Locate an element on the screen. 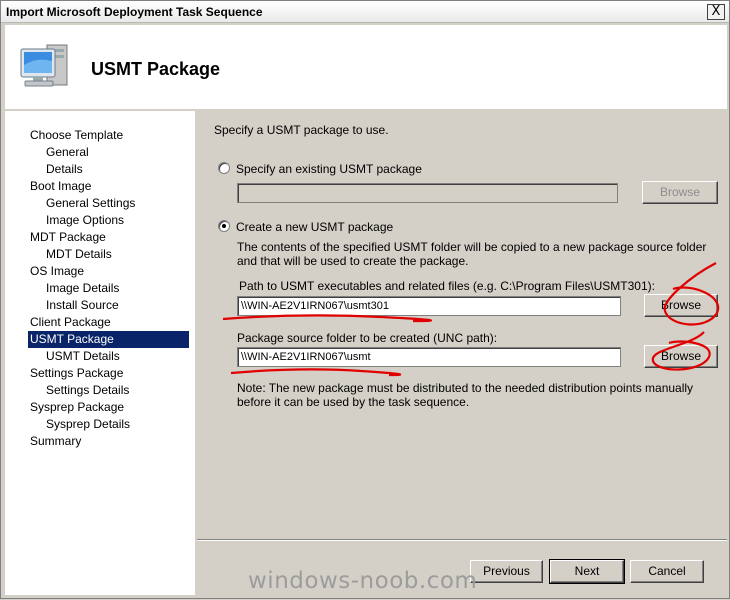 This screenshot has height=600, width=730. existing-package-label: Specify an existing USMT package is located at coordinates (329, 169).